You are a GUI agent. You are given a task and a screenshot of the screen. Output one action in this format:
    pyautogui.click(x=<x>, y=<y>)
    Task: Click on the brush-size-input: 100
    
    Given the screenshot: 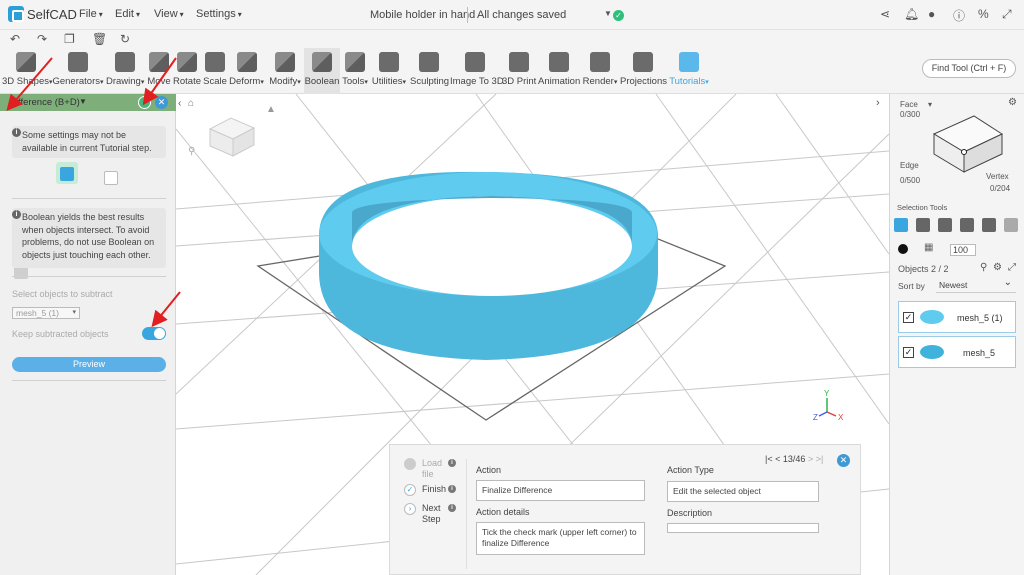 What is the action you would take?
    pyautogui.click(x=963, y=250)
    